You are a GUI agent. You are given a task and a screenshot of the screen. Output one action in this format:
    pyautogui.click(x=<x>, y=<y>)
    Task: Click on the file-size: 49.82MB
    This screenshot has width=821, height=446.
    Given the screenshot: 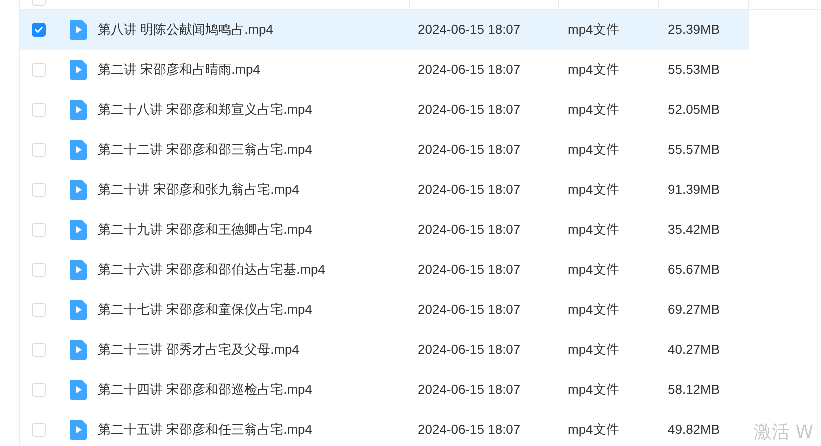 What is the action you would take?
    pyautogui.click(x=694, y=430)
    